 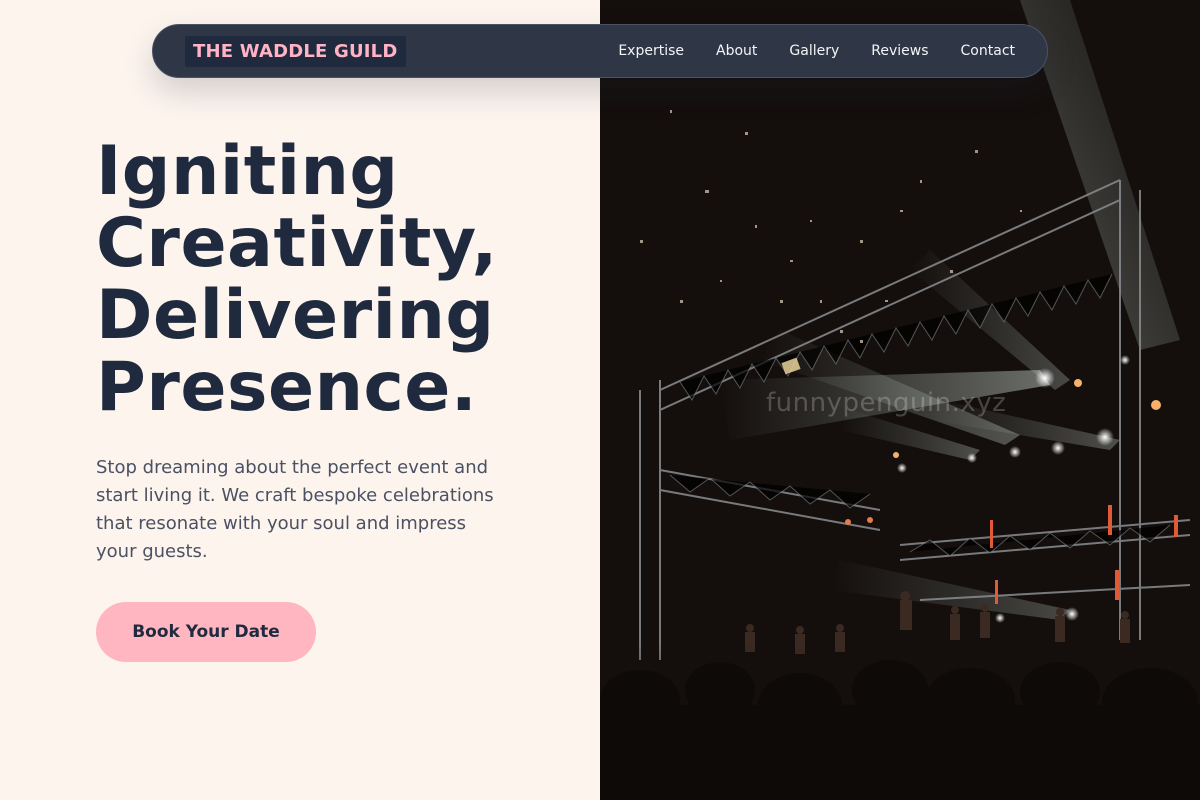 I want to click on nav-link-about: About, so click(x=736, y=51).